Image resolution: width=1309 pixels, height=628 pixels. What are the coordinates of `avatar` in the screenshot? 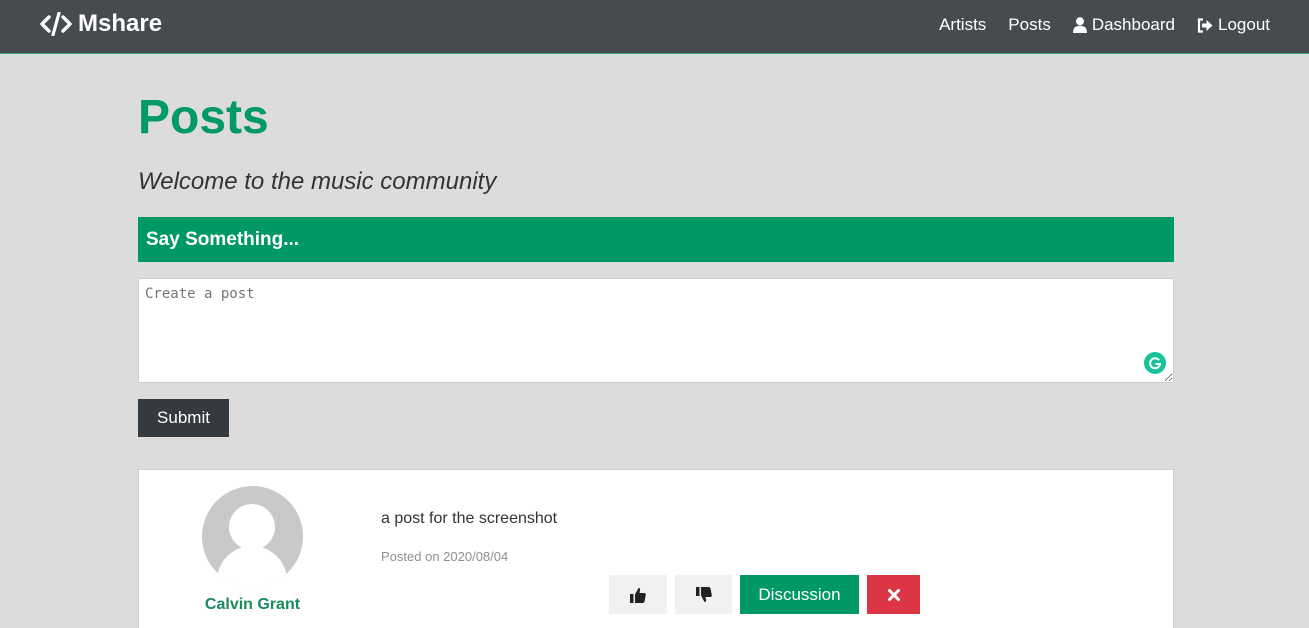 It's located at (252, 536).